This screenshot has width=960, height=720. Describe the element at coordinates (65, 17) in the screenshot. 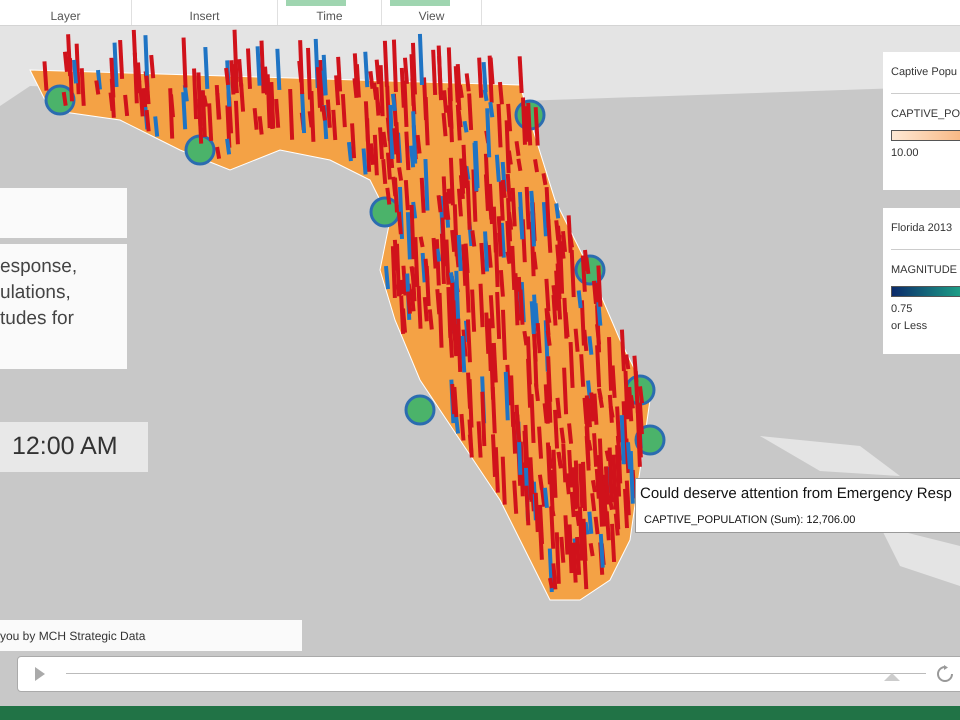

I see `ribbon-group-label: Layer` at that location.